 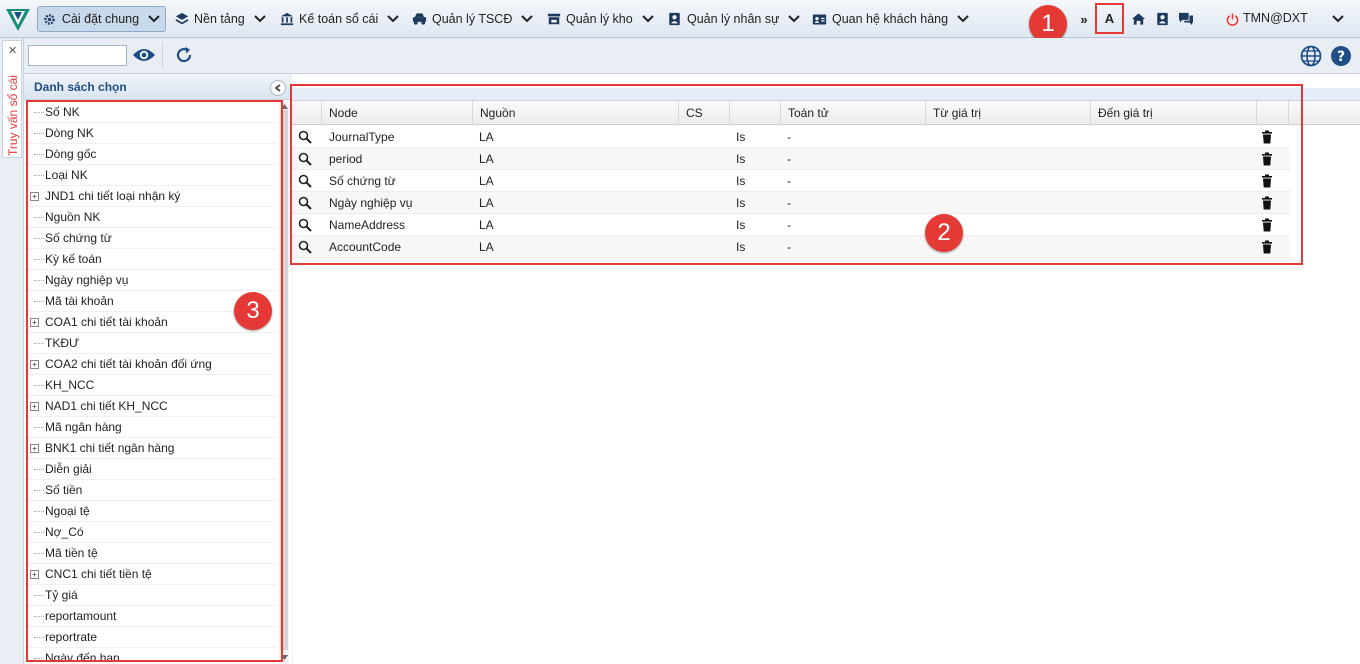 I want to click on collapse-panel-button, so click(x=278, y=88).